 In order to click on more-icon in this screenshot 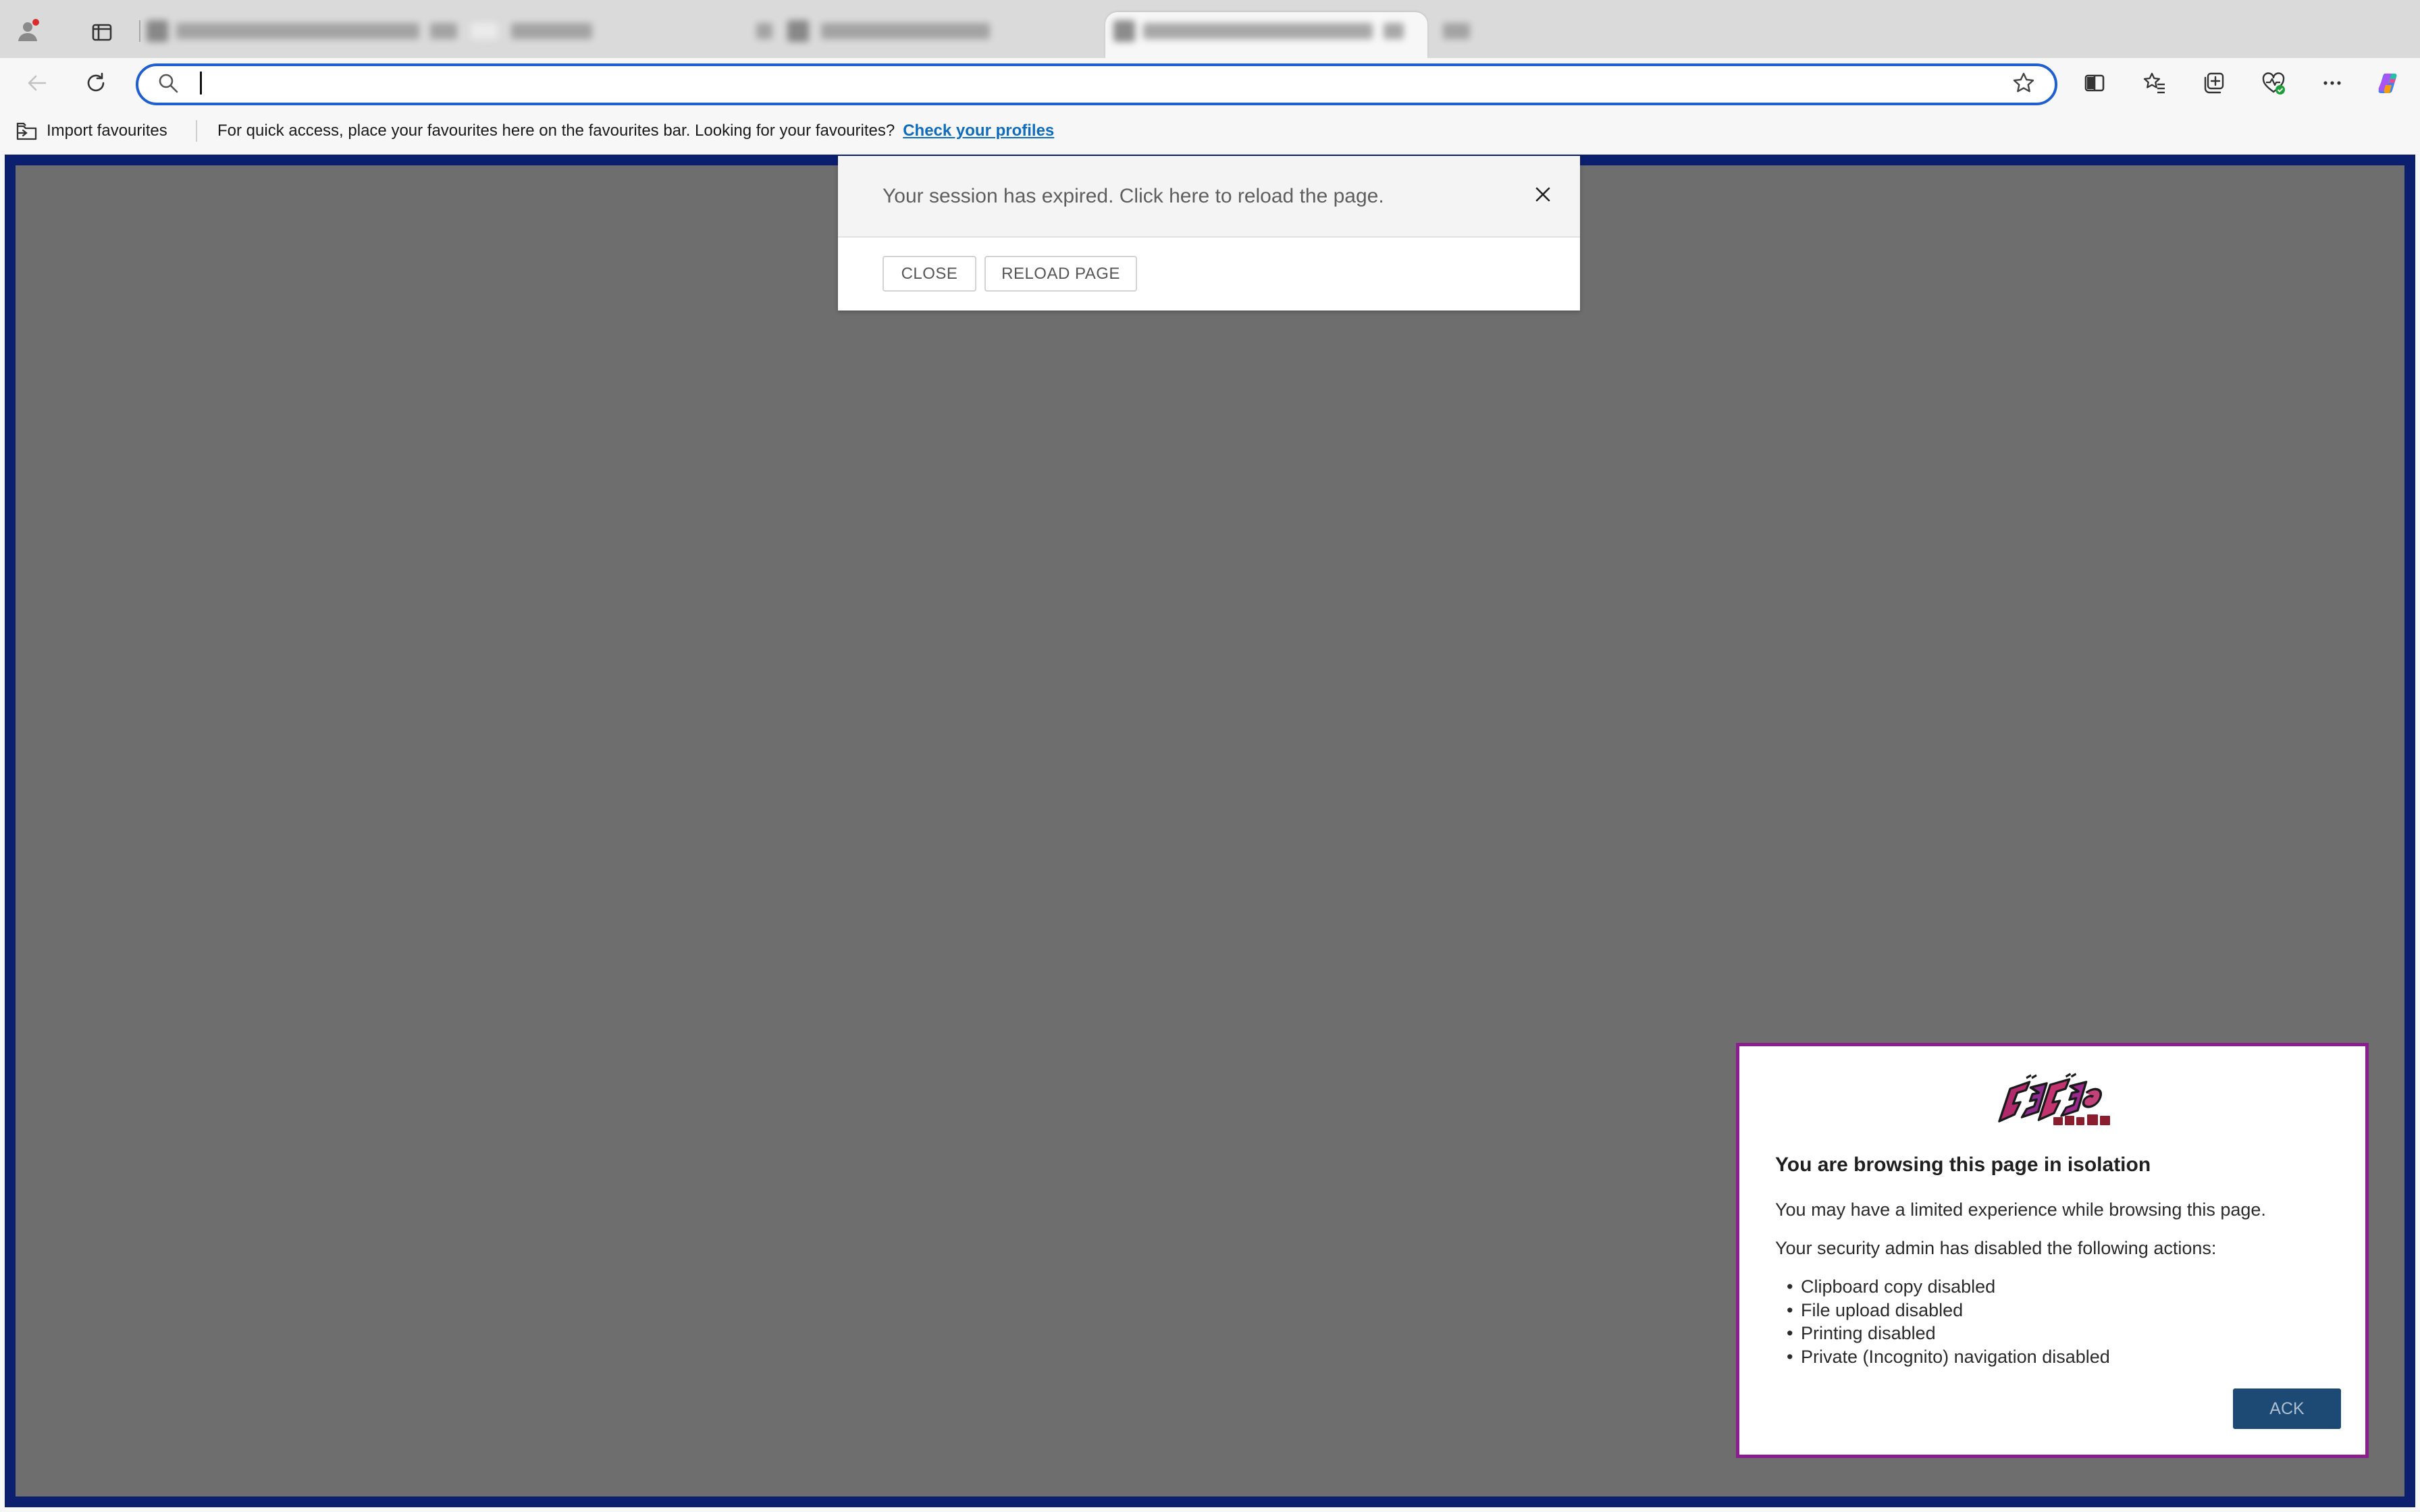, I will do `click(2332, 83)`.